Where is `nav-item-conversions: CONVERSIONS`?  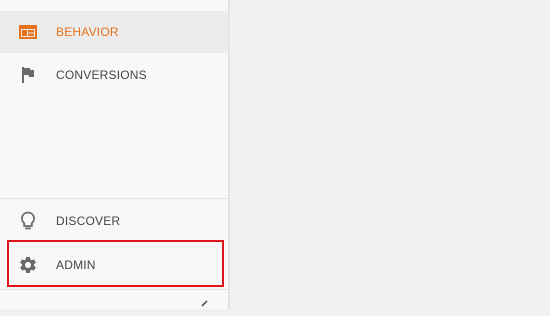
nav-item-conversions: CONVERSIONS is located at coordinates (114, 75).